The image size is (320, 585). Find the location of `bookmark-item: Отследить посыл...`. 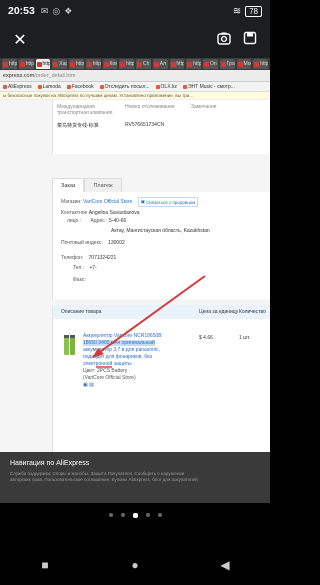

bookmark-item: Отследить посыл... is located at coordinates (124, 87).